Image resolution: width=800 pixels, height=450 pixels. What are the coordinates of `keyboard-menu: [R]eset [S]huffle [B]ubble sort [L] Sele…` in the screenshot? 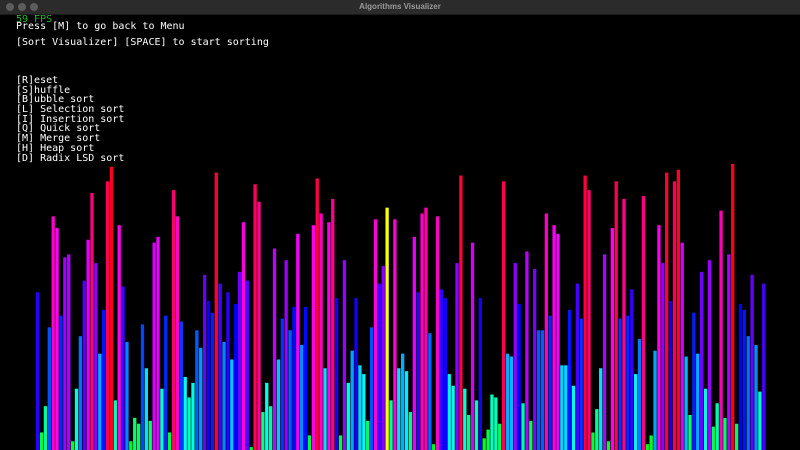 It's located at (70, 119).